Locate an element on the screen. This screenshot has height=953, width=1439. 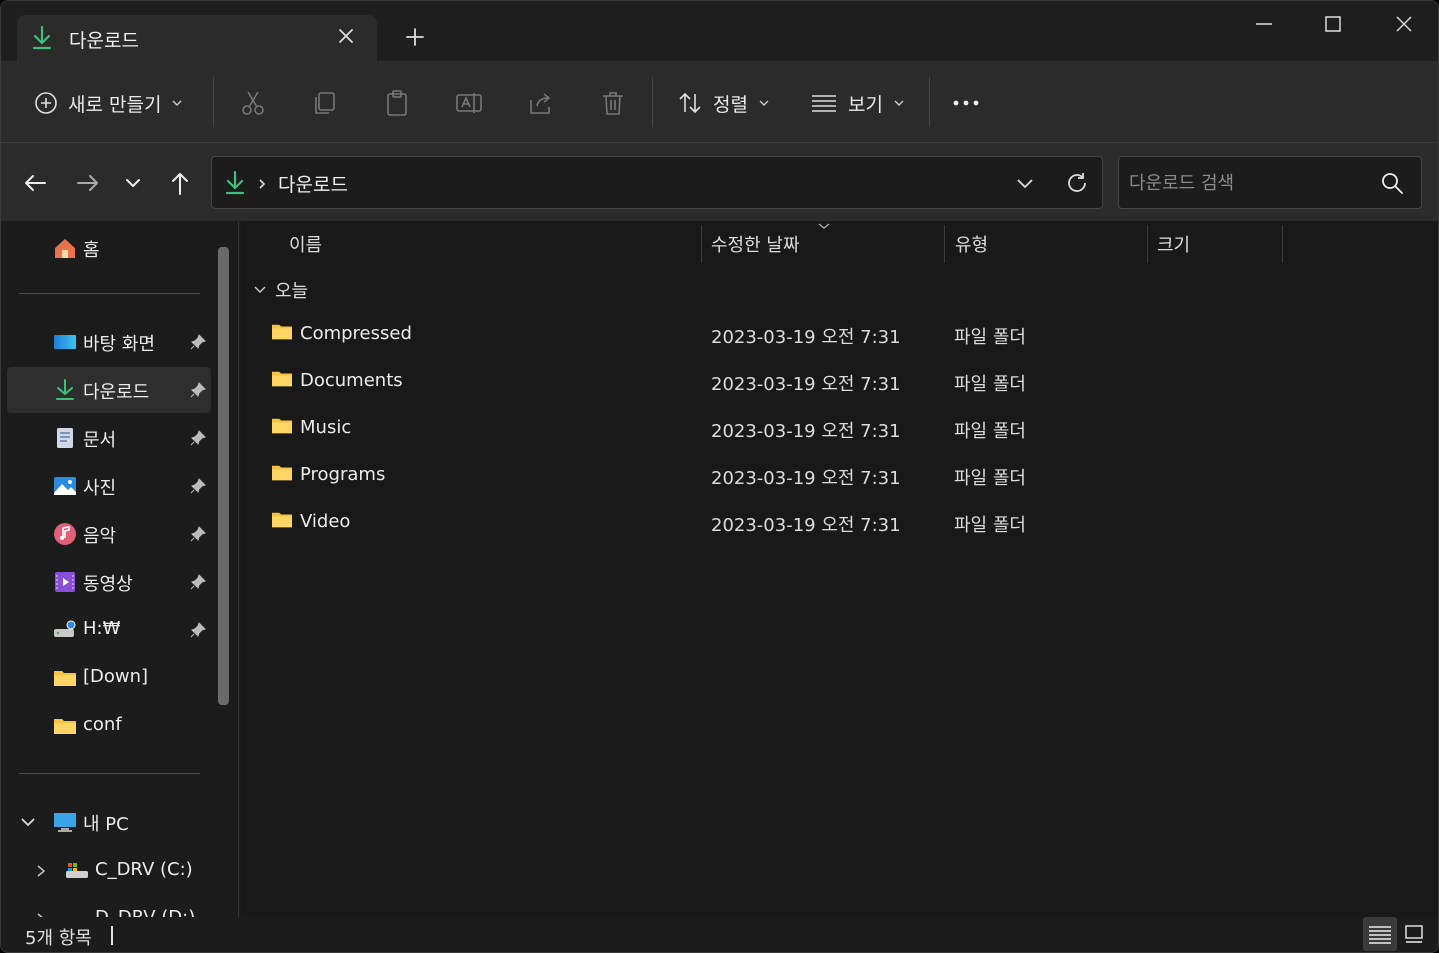
paste-icon is located at coordinates (397, 103).